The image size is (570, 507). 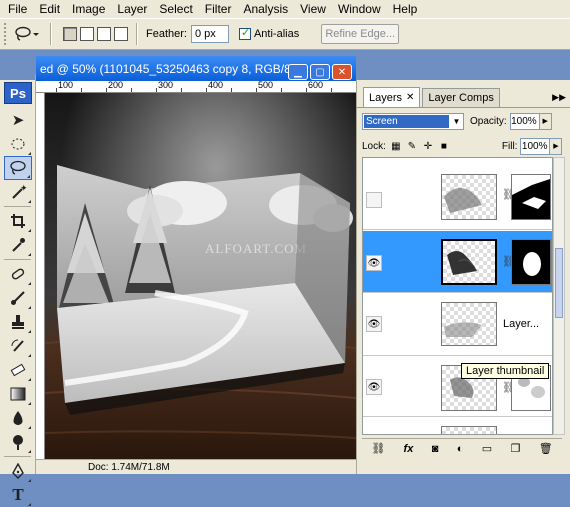 I want to click on elliptical-marquee-icon, so click(x=18, y=144).